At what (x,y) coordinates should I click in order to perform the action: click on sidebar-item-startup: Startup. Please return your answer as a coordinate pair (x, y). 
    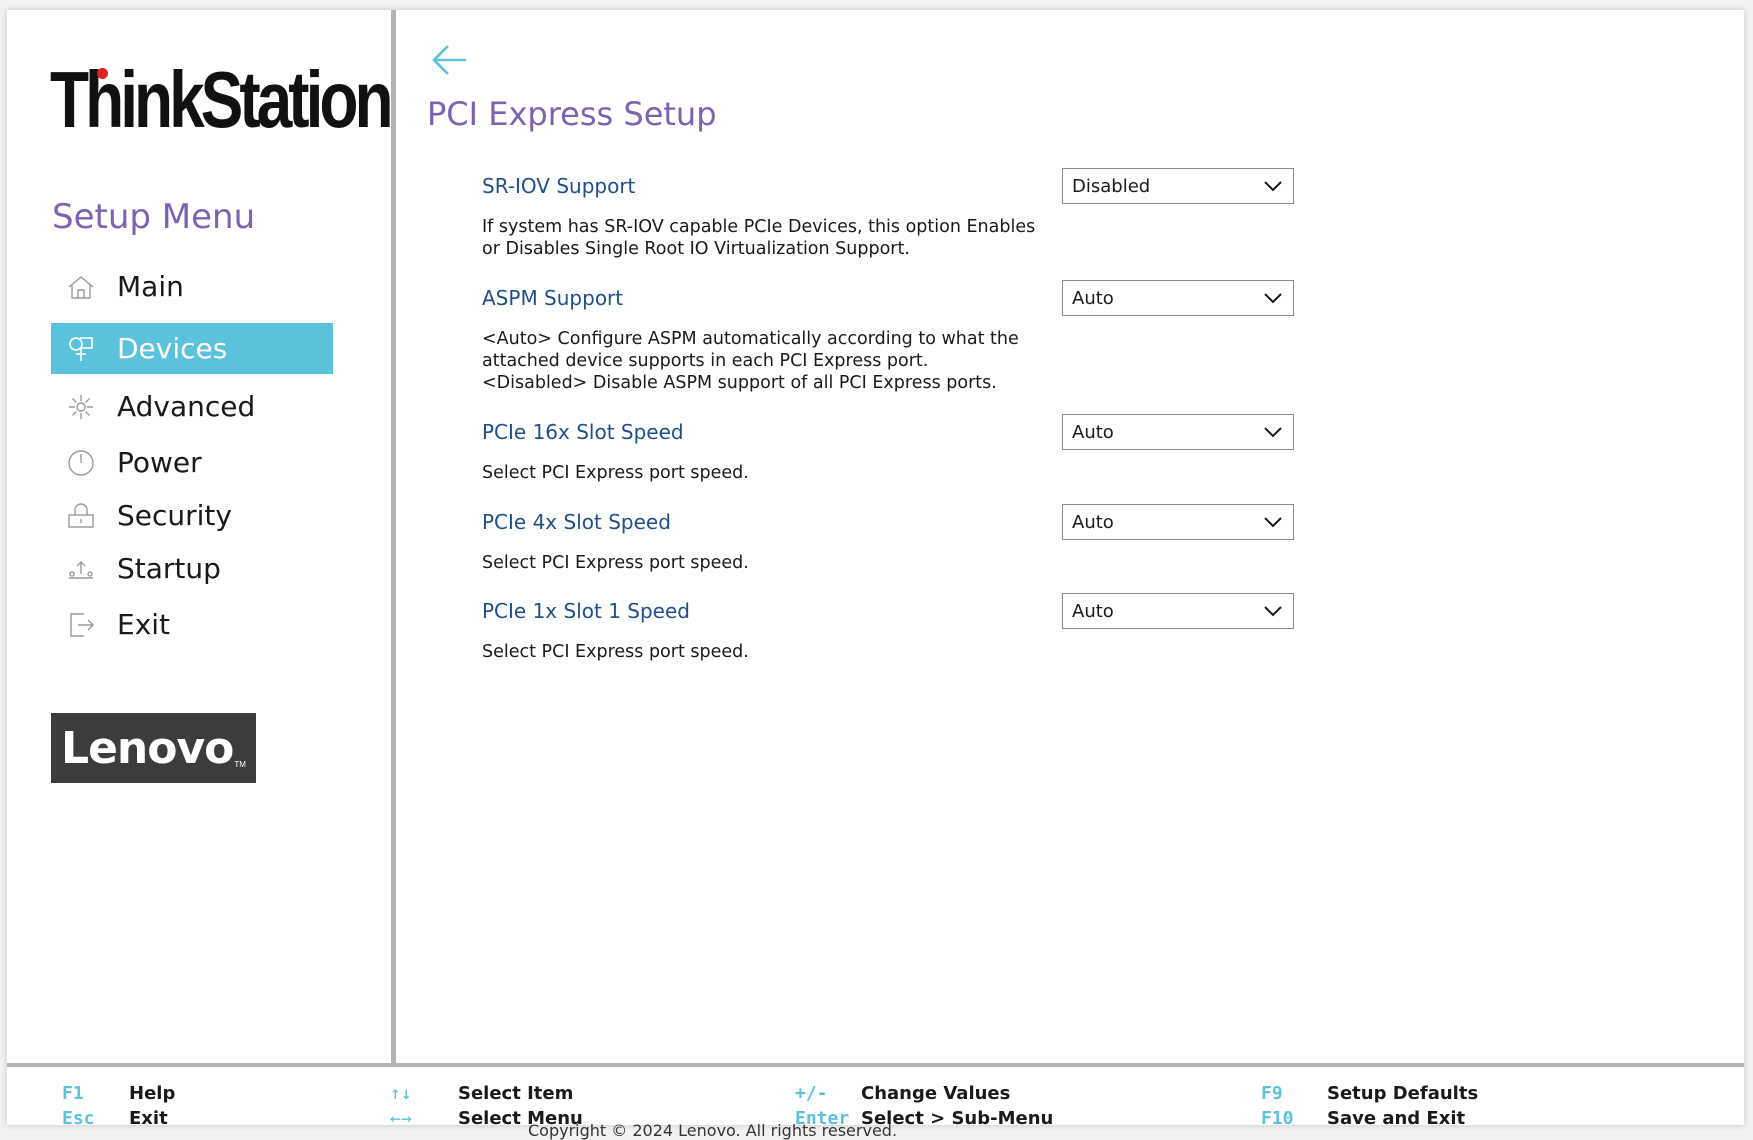
    Looking at the image, I should click on (192, 569).